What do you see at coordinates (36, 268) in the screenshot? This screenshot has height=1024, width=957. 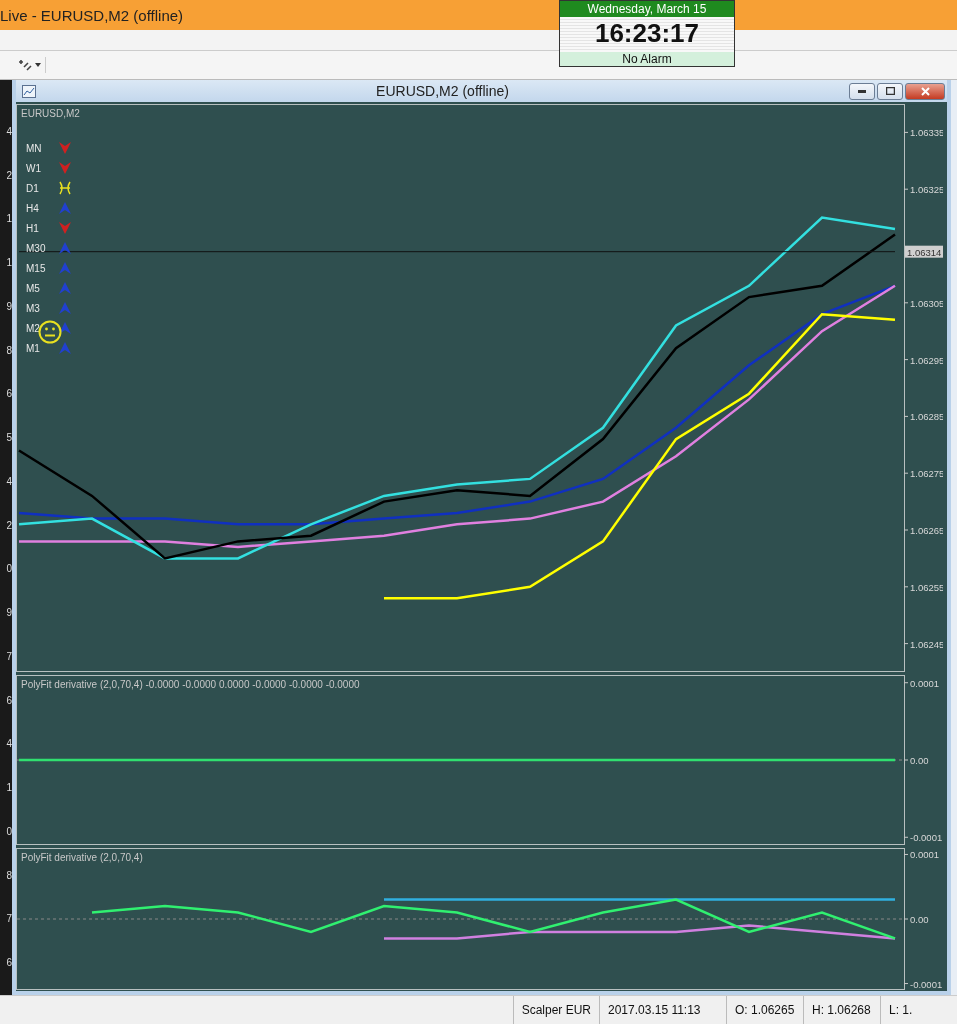 I see `timeframe-label: M15` at bounding box center [36, 268].